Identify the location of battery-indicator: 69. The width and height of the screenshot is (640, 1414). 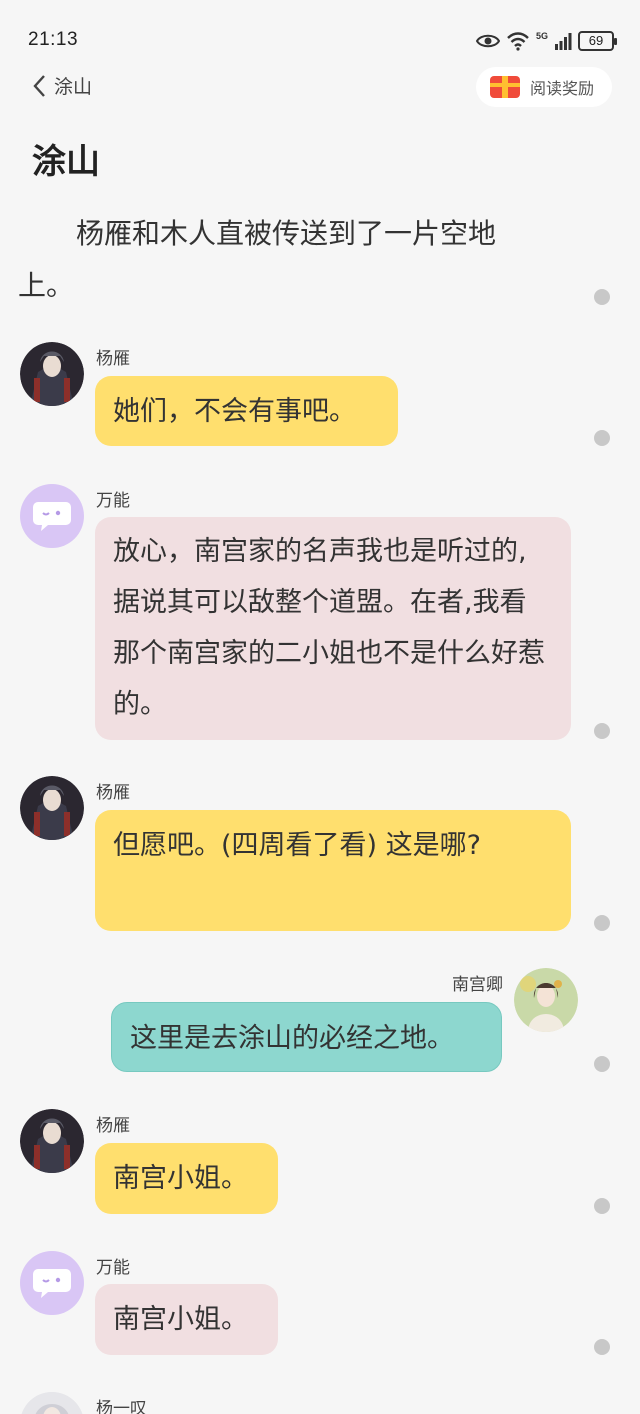
(597, 41).